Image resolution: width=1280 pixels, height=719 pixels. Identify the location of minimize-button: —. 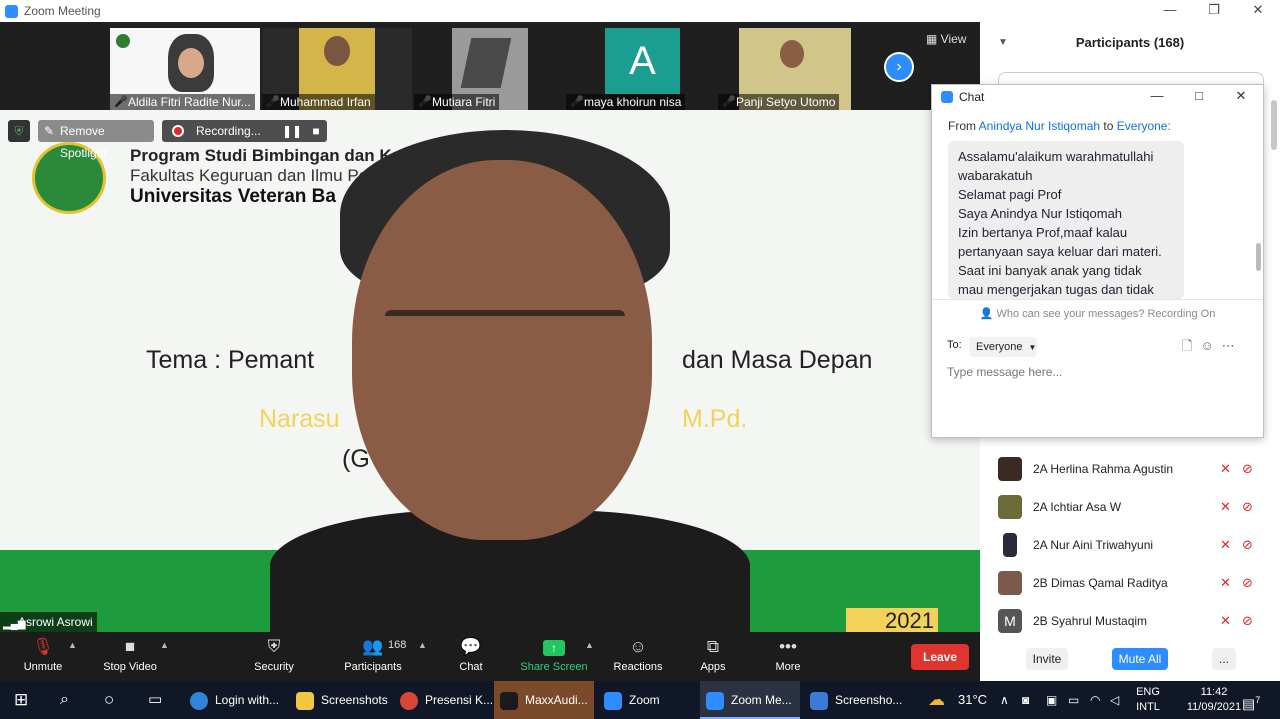
(1170, 11).